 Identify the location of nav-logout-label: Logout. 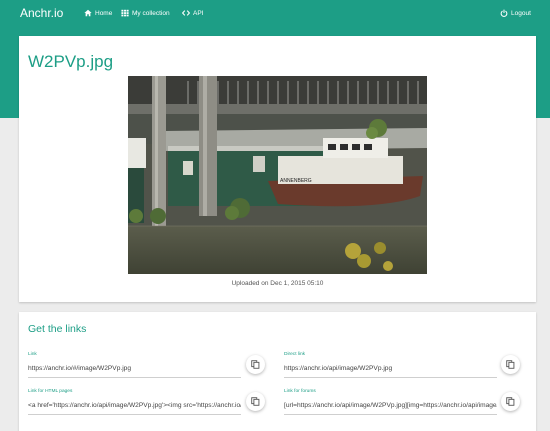
(521, 13).